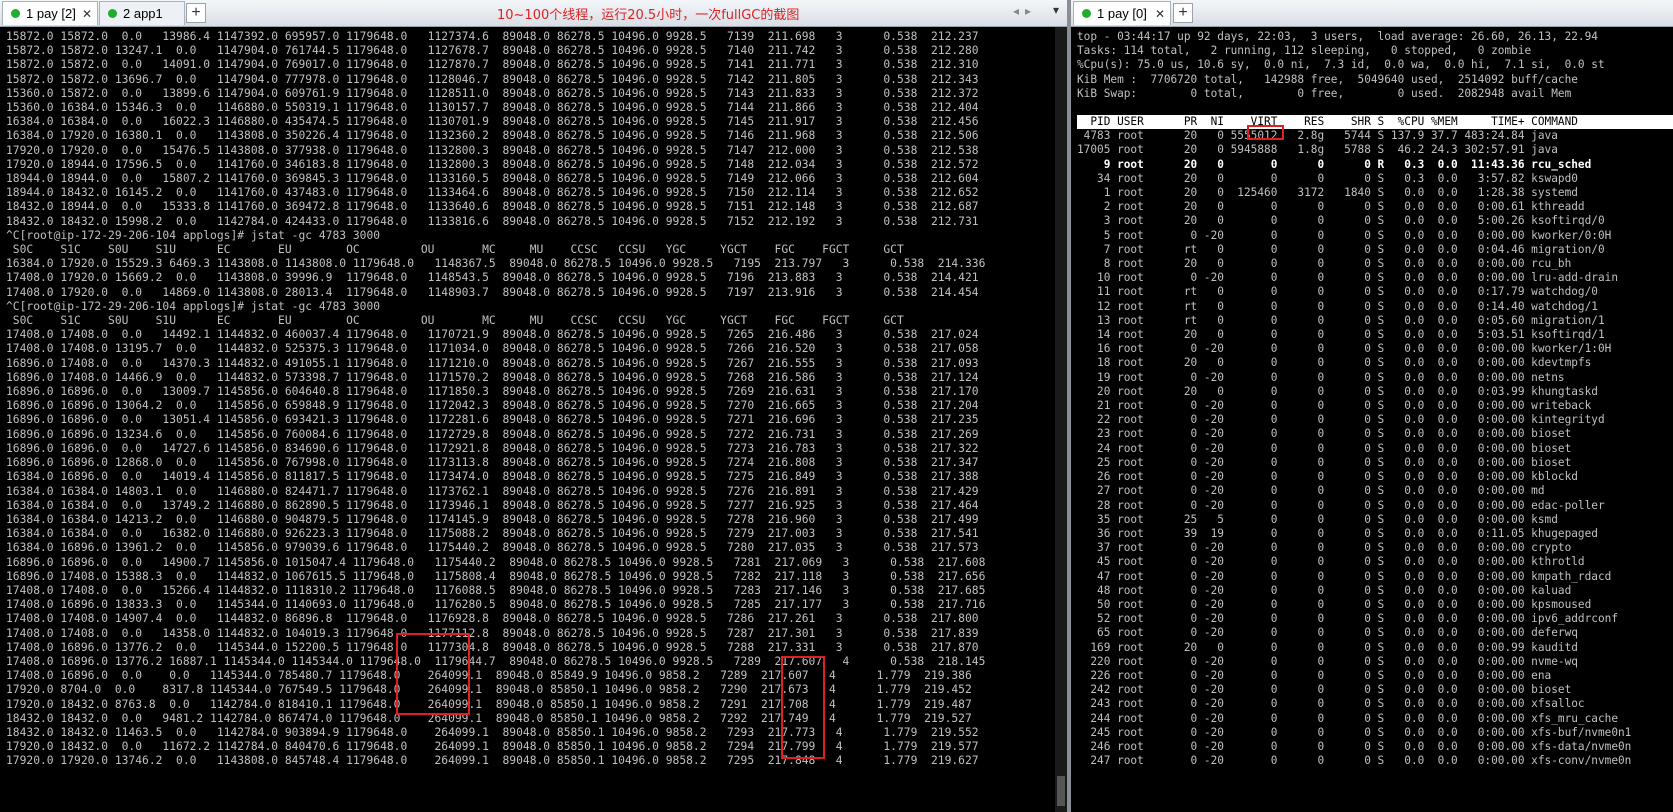 This screenshot has width=1673, height=812. I want to click on highlight-box-ou-drop, so click(433, 674).